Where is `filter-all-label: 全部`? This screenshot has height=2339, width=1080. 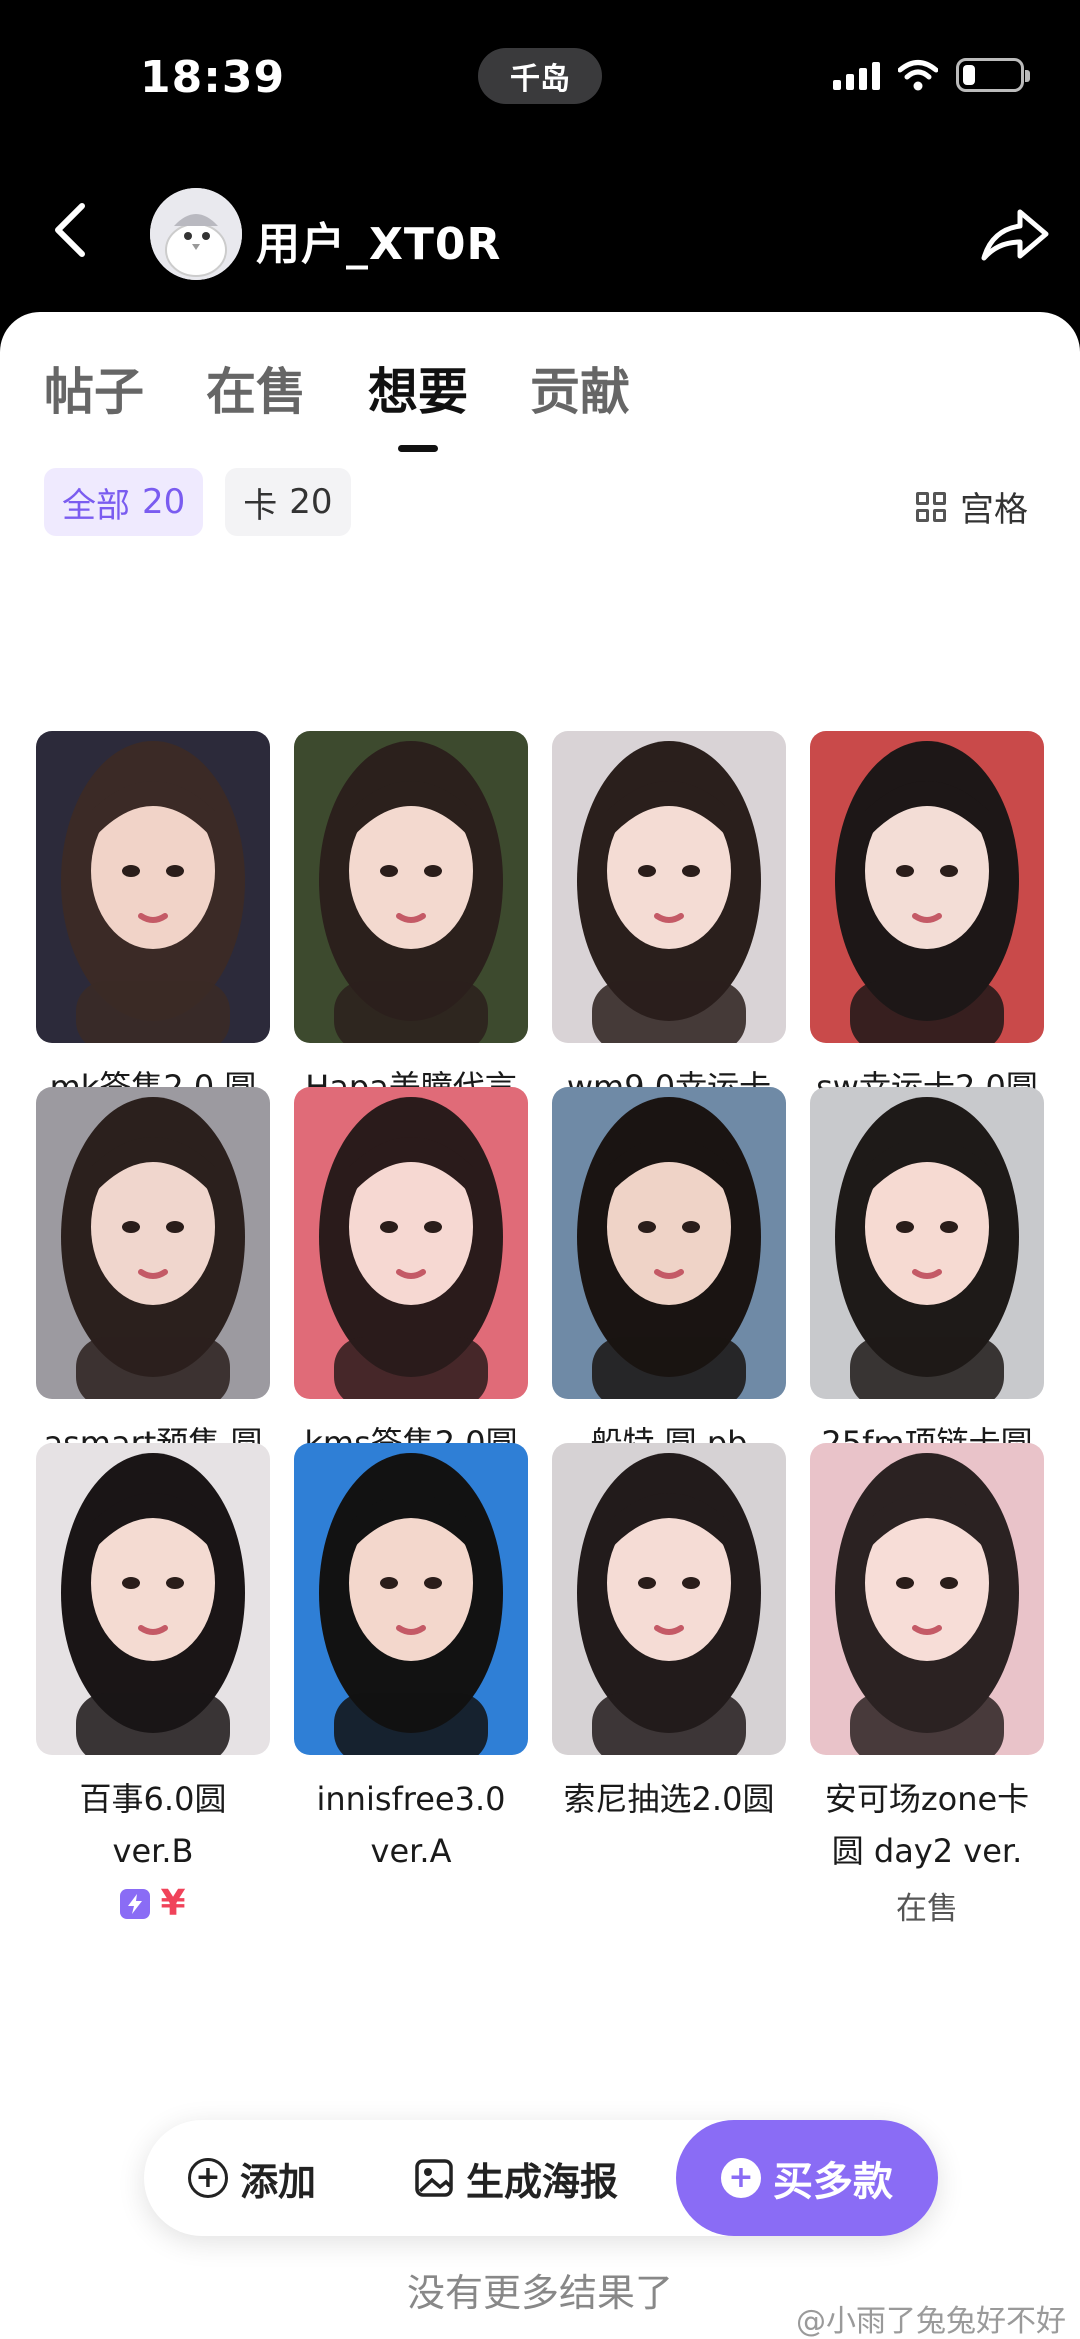
filter-all-label: 全部 is located at coordinates (96, 505).